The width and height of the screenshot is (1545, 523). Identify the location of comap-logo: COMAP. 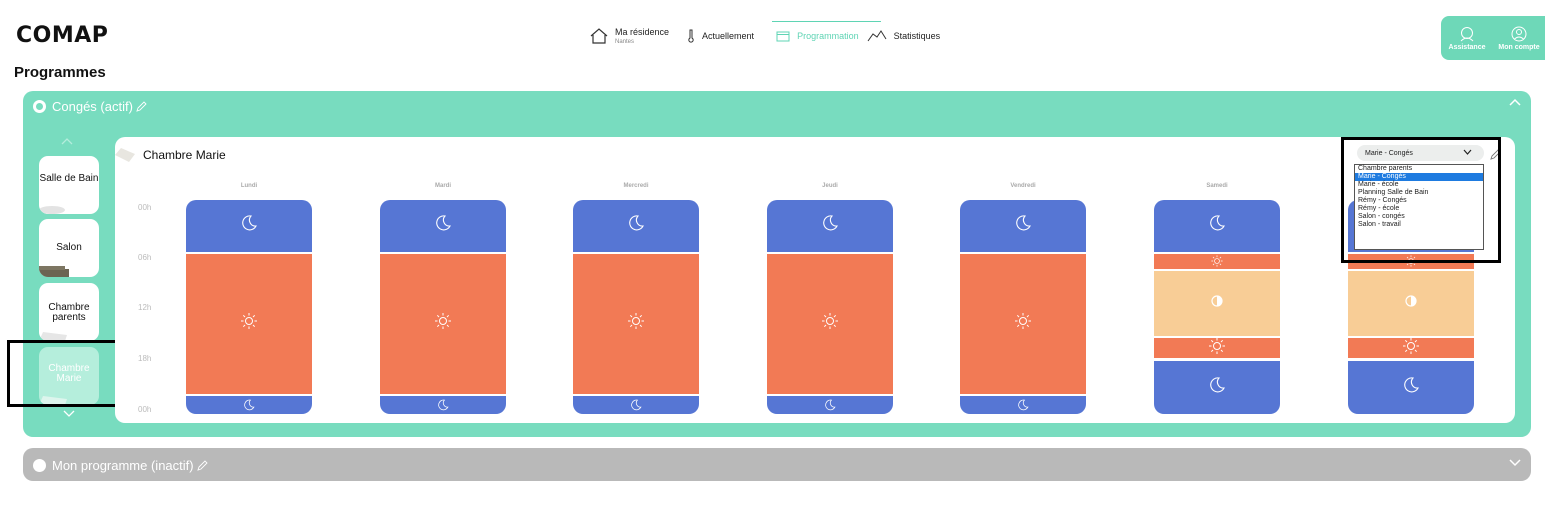
(62, 35).